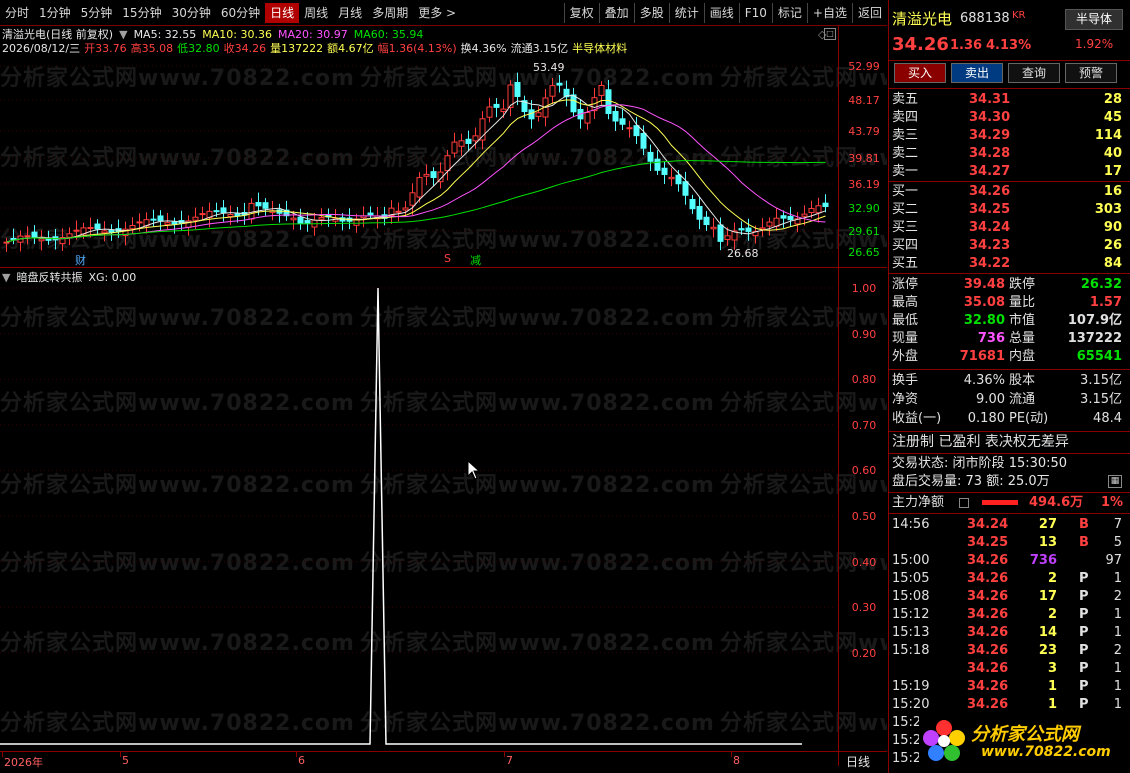 This screenshot has width=1130, height=773. What do you see at coordinates (1009, 246) in the screenshot?
I see `bid-row: 买四 34.23 26` at bounding box center [1009, 246].